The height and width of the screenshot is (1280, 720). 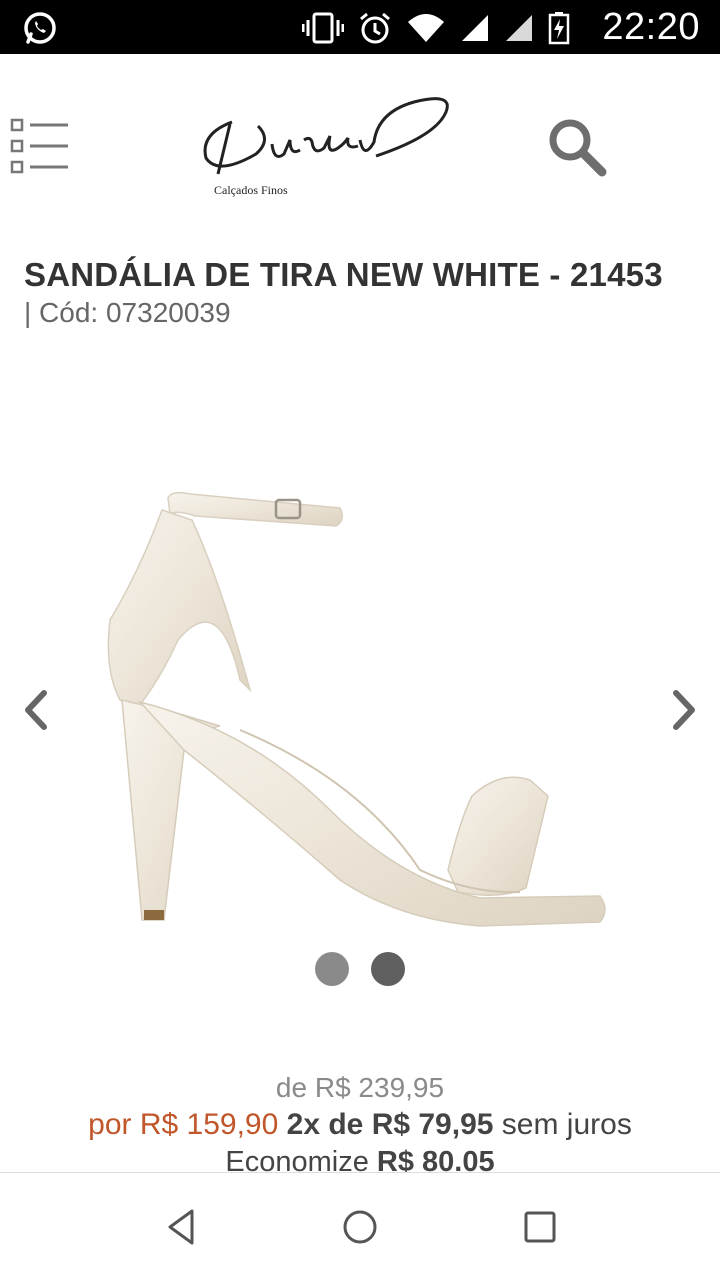 I want to click on current-price: por R$ 159,90, so click(x=183, y=1124).